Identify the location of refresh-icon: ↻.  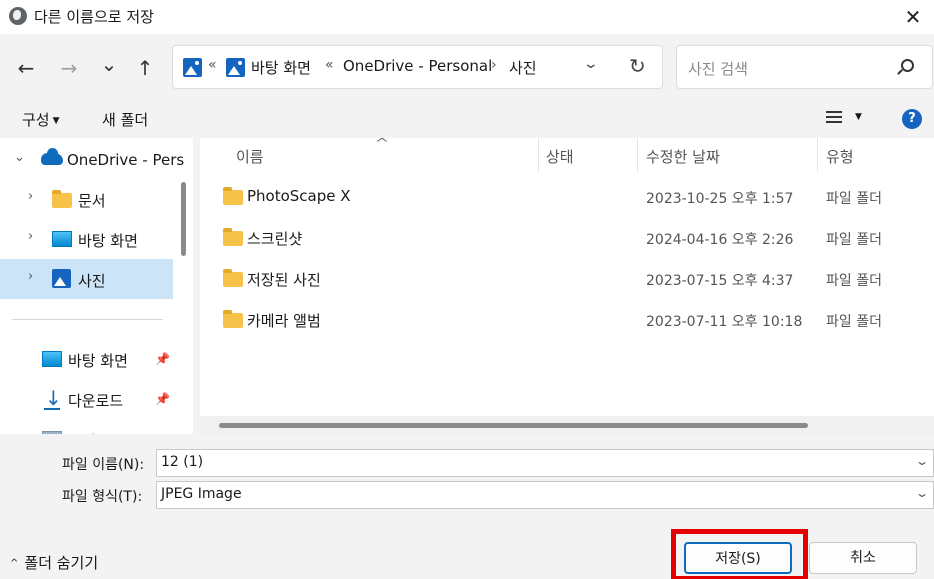
(637, 66).